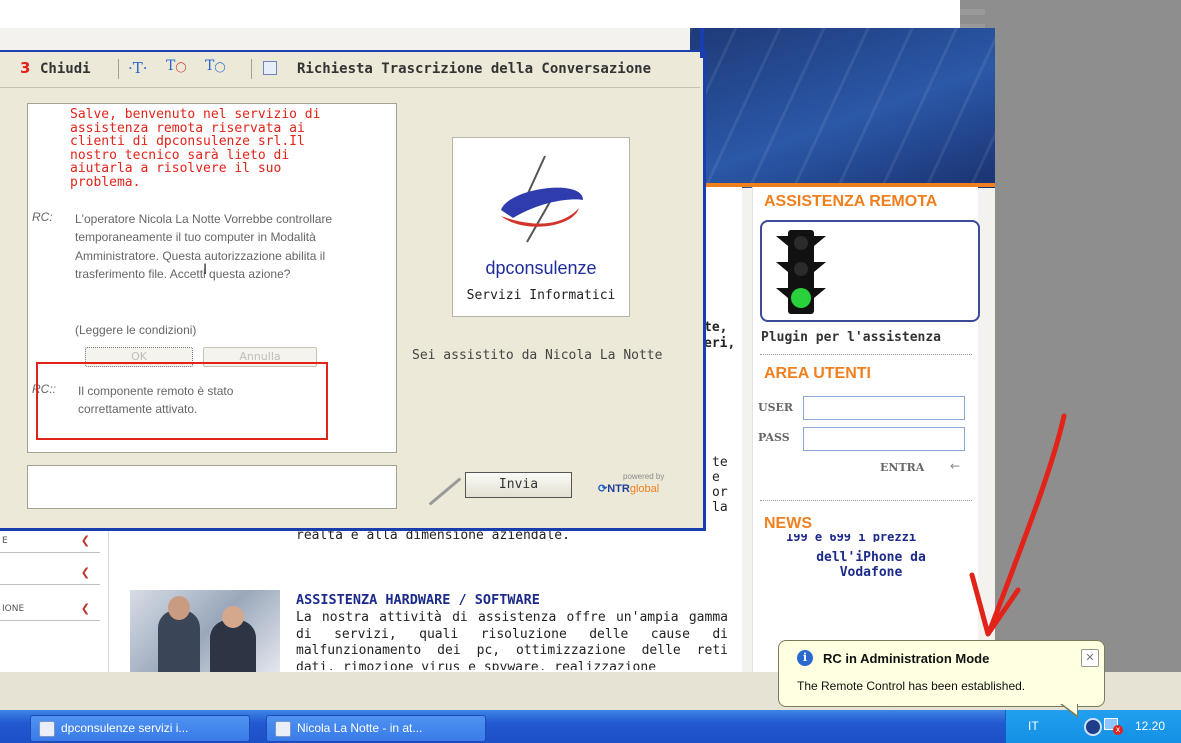  I want to click on red-arrow-annotation, so click(1018, 525).